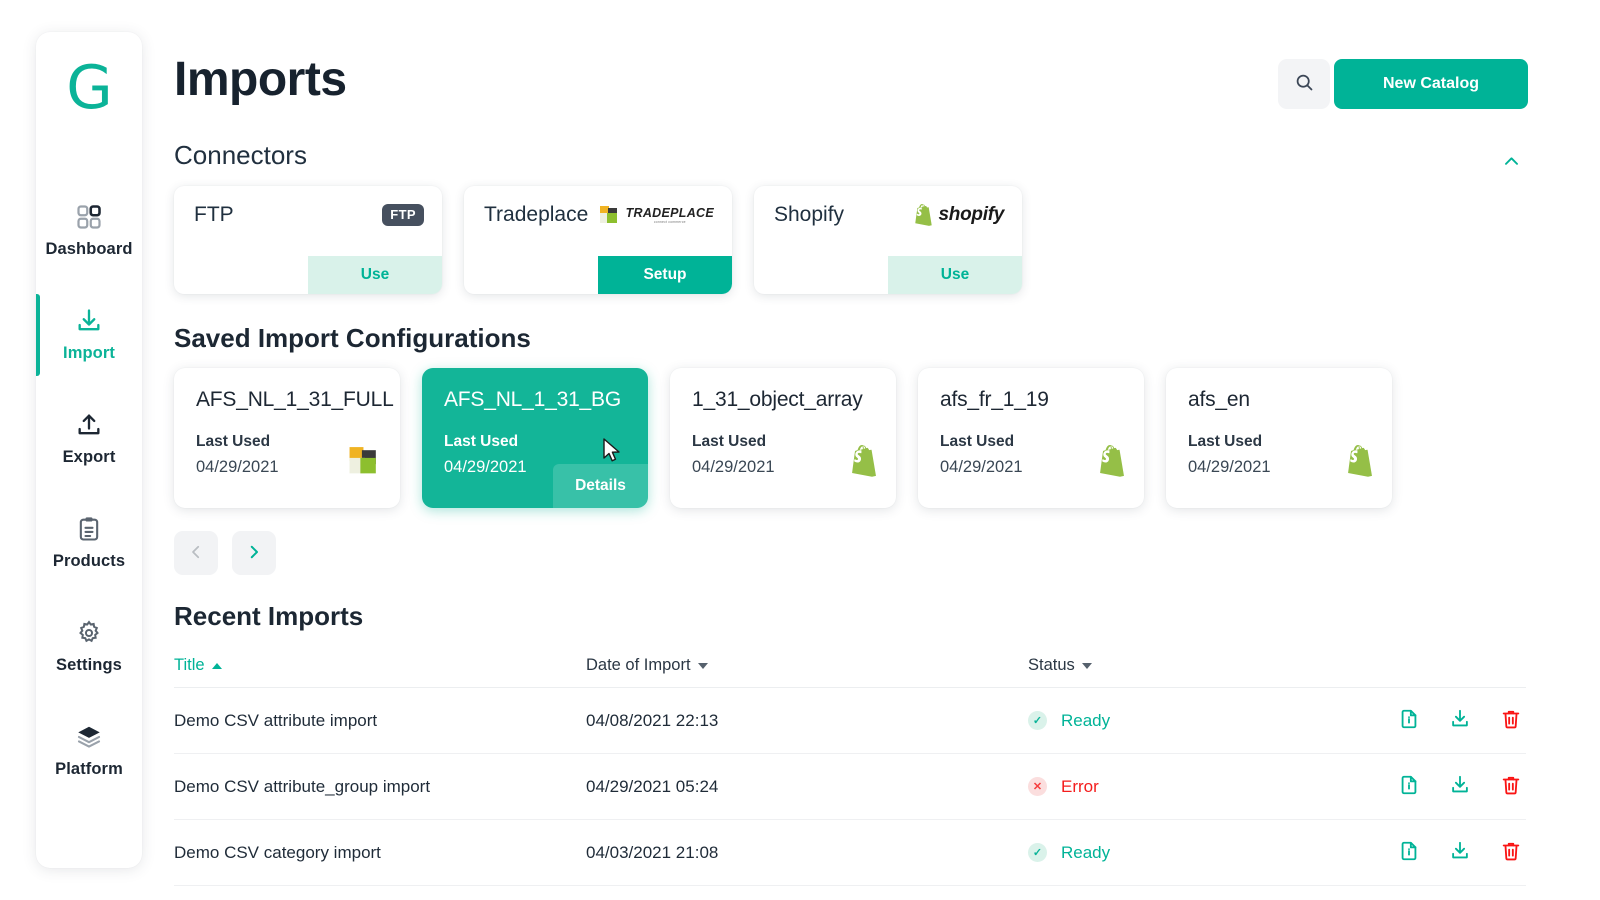  I want to click on config-name: afs_en, so click(1219, 399).